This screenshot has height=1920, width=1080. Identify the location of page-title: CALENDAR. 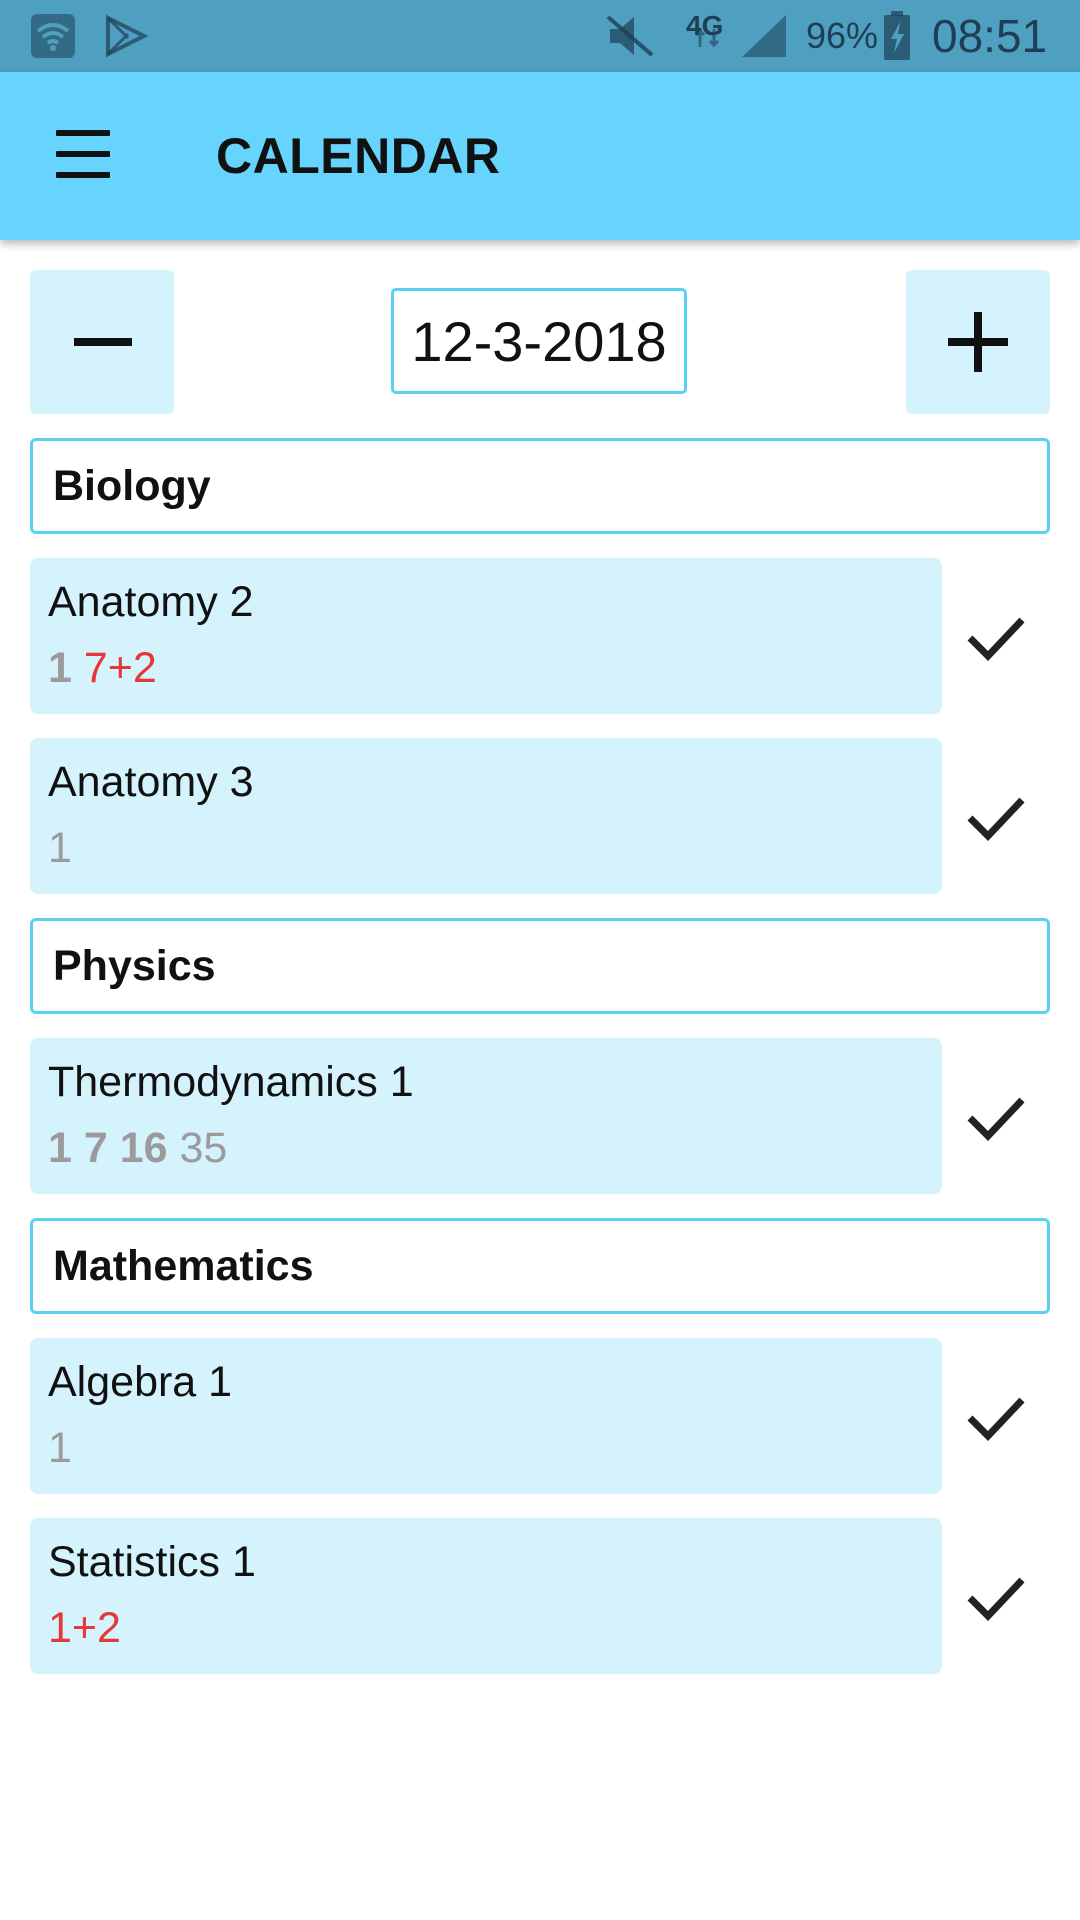
(358, 156).